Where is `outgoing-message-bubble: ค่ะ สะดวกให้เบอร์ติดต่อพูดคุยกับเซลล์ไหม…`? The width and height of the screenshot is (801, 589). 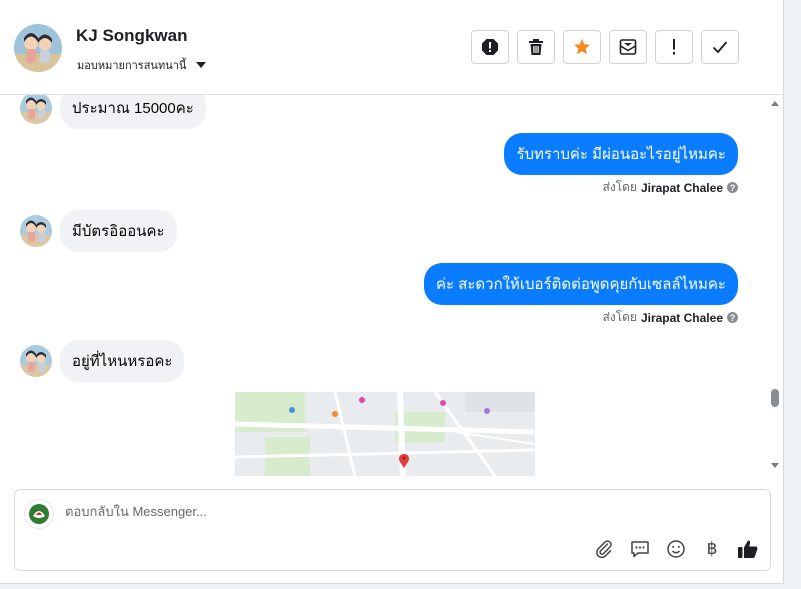
outgoing-message-bubble: ค่ะ สะดวกให้เบอร์ติดต่อพูดคุยกับเซลล์ไหม… is located at coordinates (580, 284).